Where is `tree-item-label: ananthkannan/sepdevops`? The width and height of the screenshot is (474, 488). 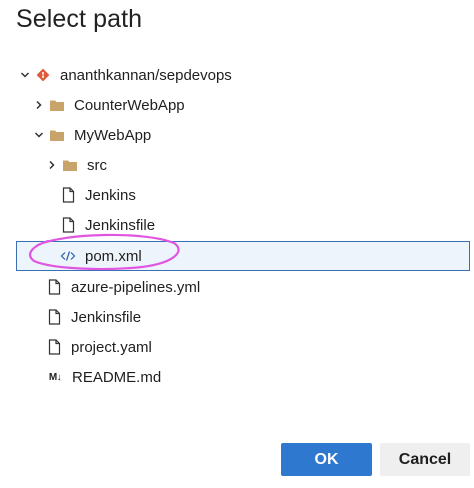 tree-item-label: ananthkannan/sepdevops is located at coordinates (146, 75).